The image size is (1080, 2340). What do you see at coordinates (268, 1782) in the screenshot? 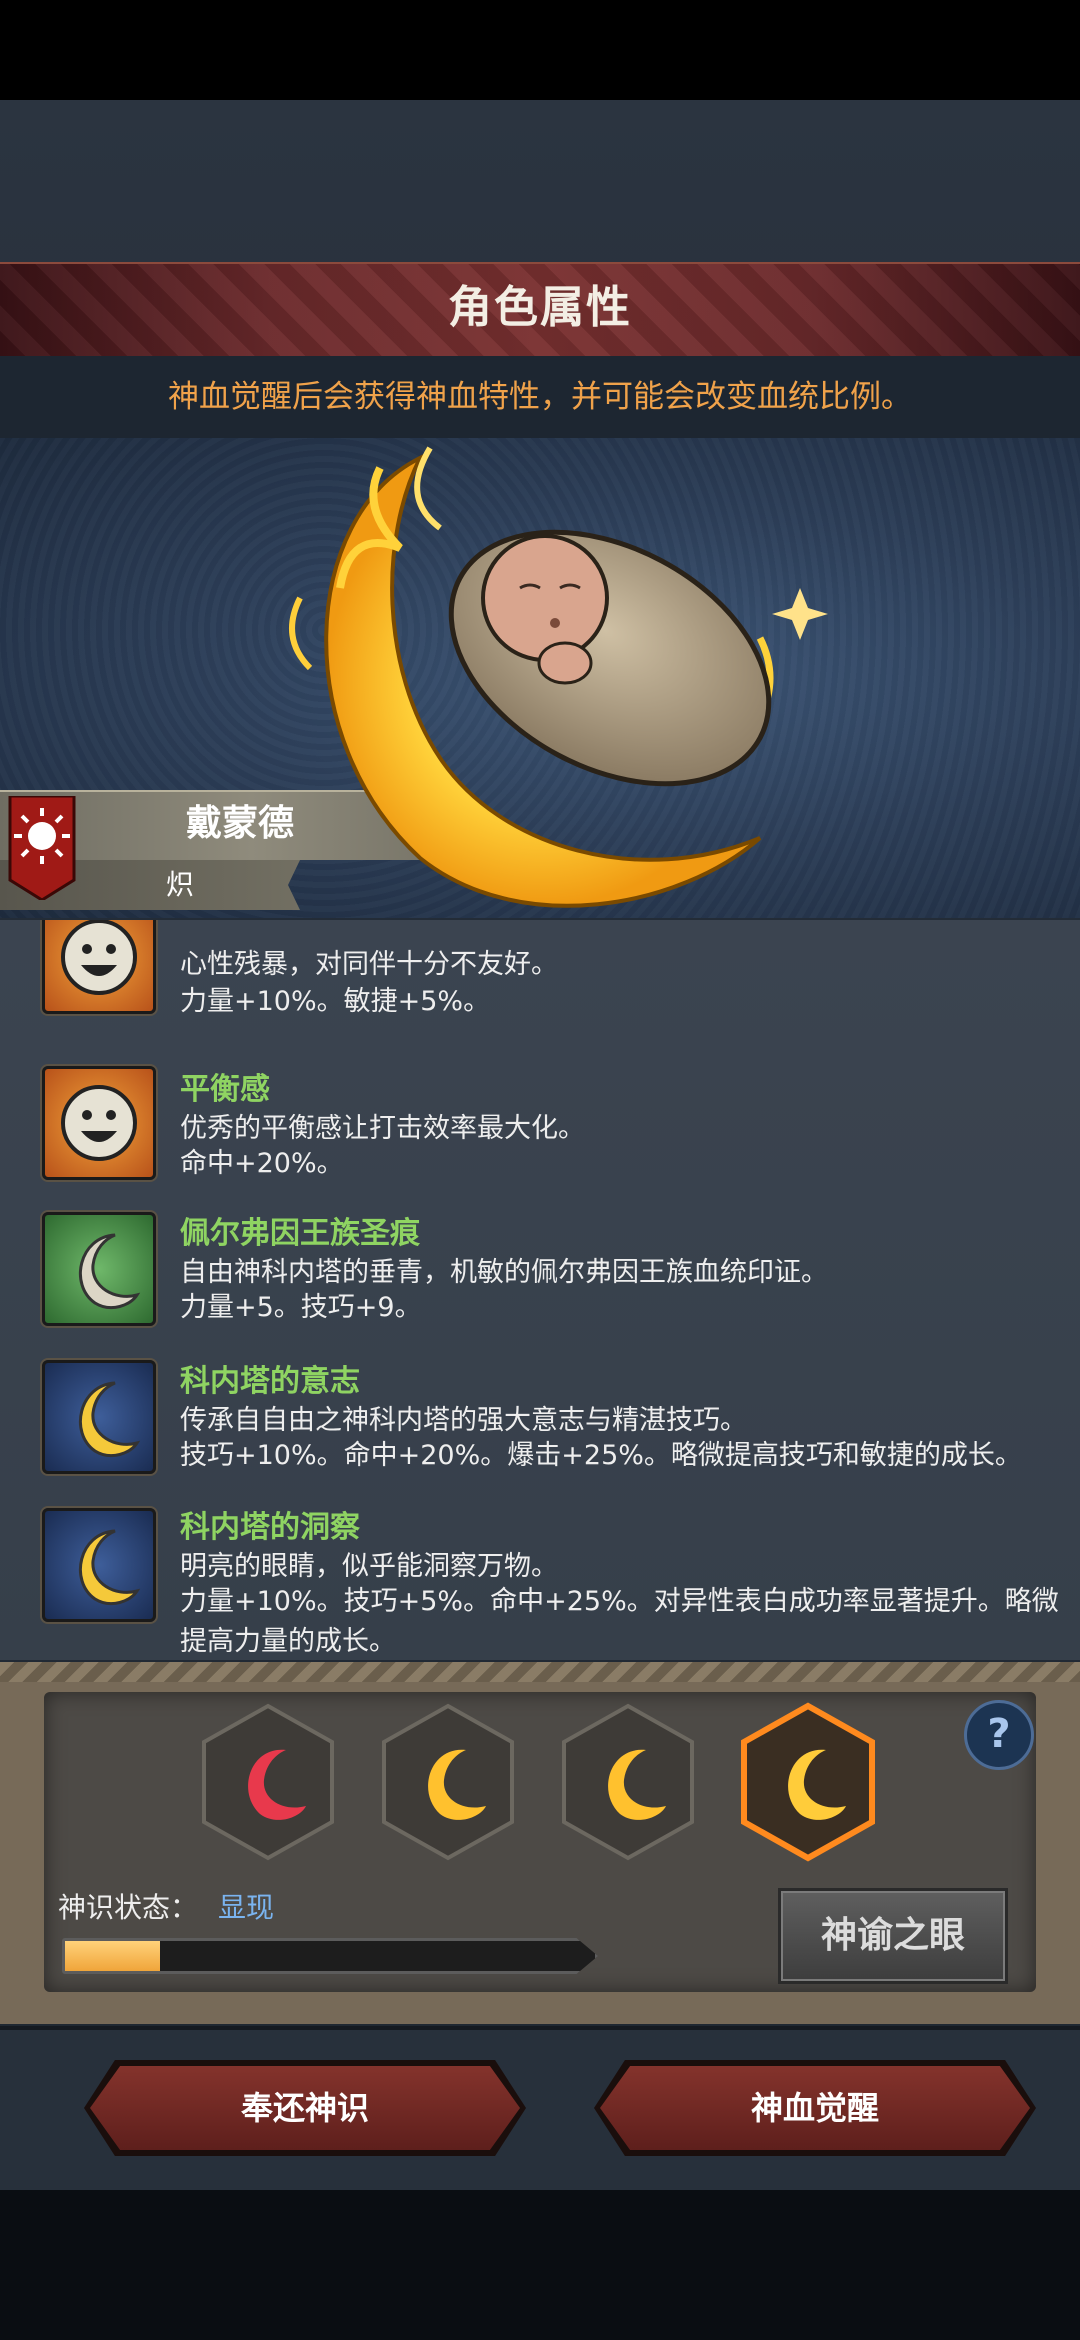
I see `divinity-slot-red` at bounding box center [268, 1782].